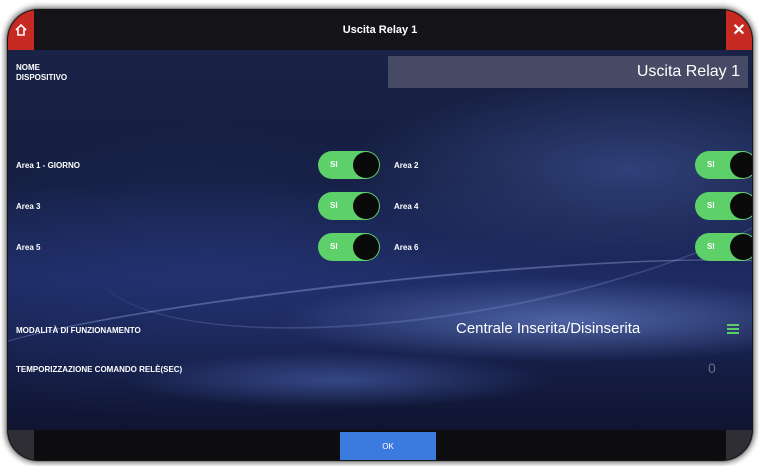  Describe the element at coordinates (48, 165) in the screenshot. I see `area-label: Area 1 - GIORNO` at that location.